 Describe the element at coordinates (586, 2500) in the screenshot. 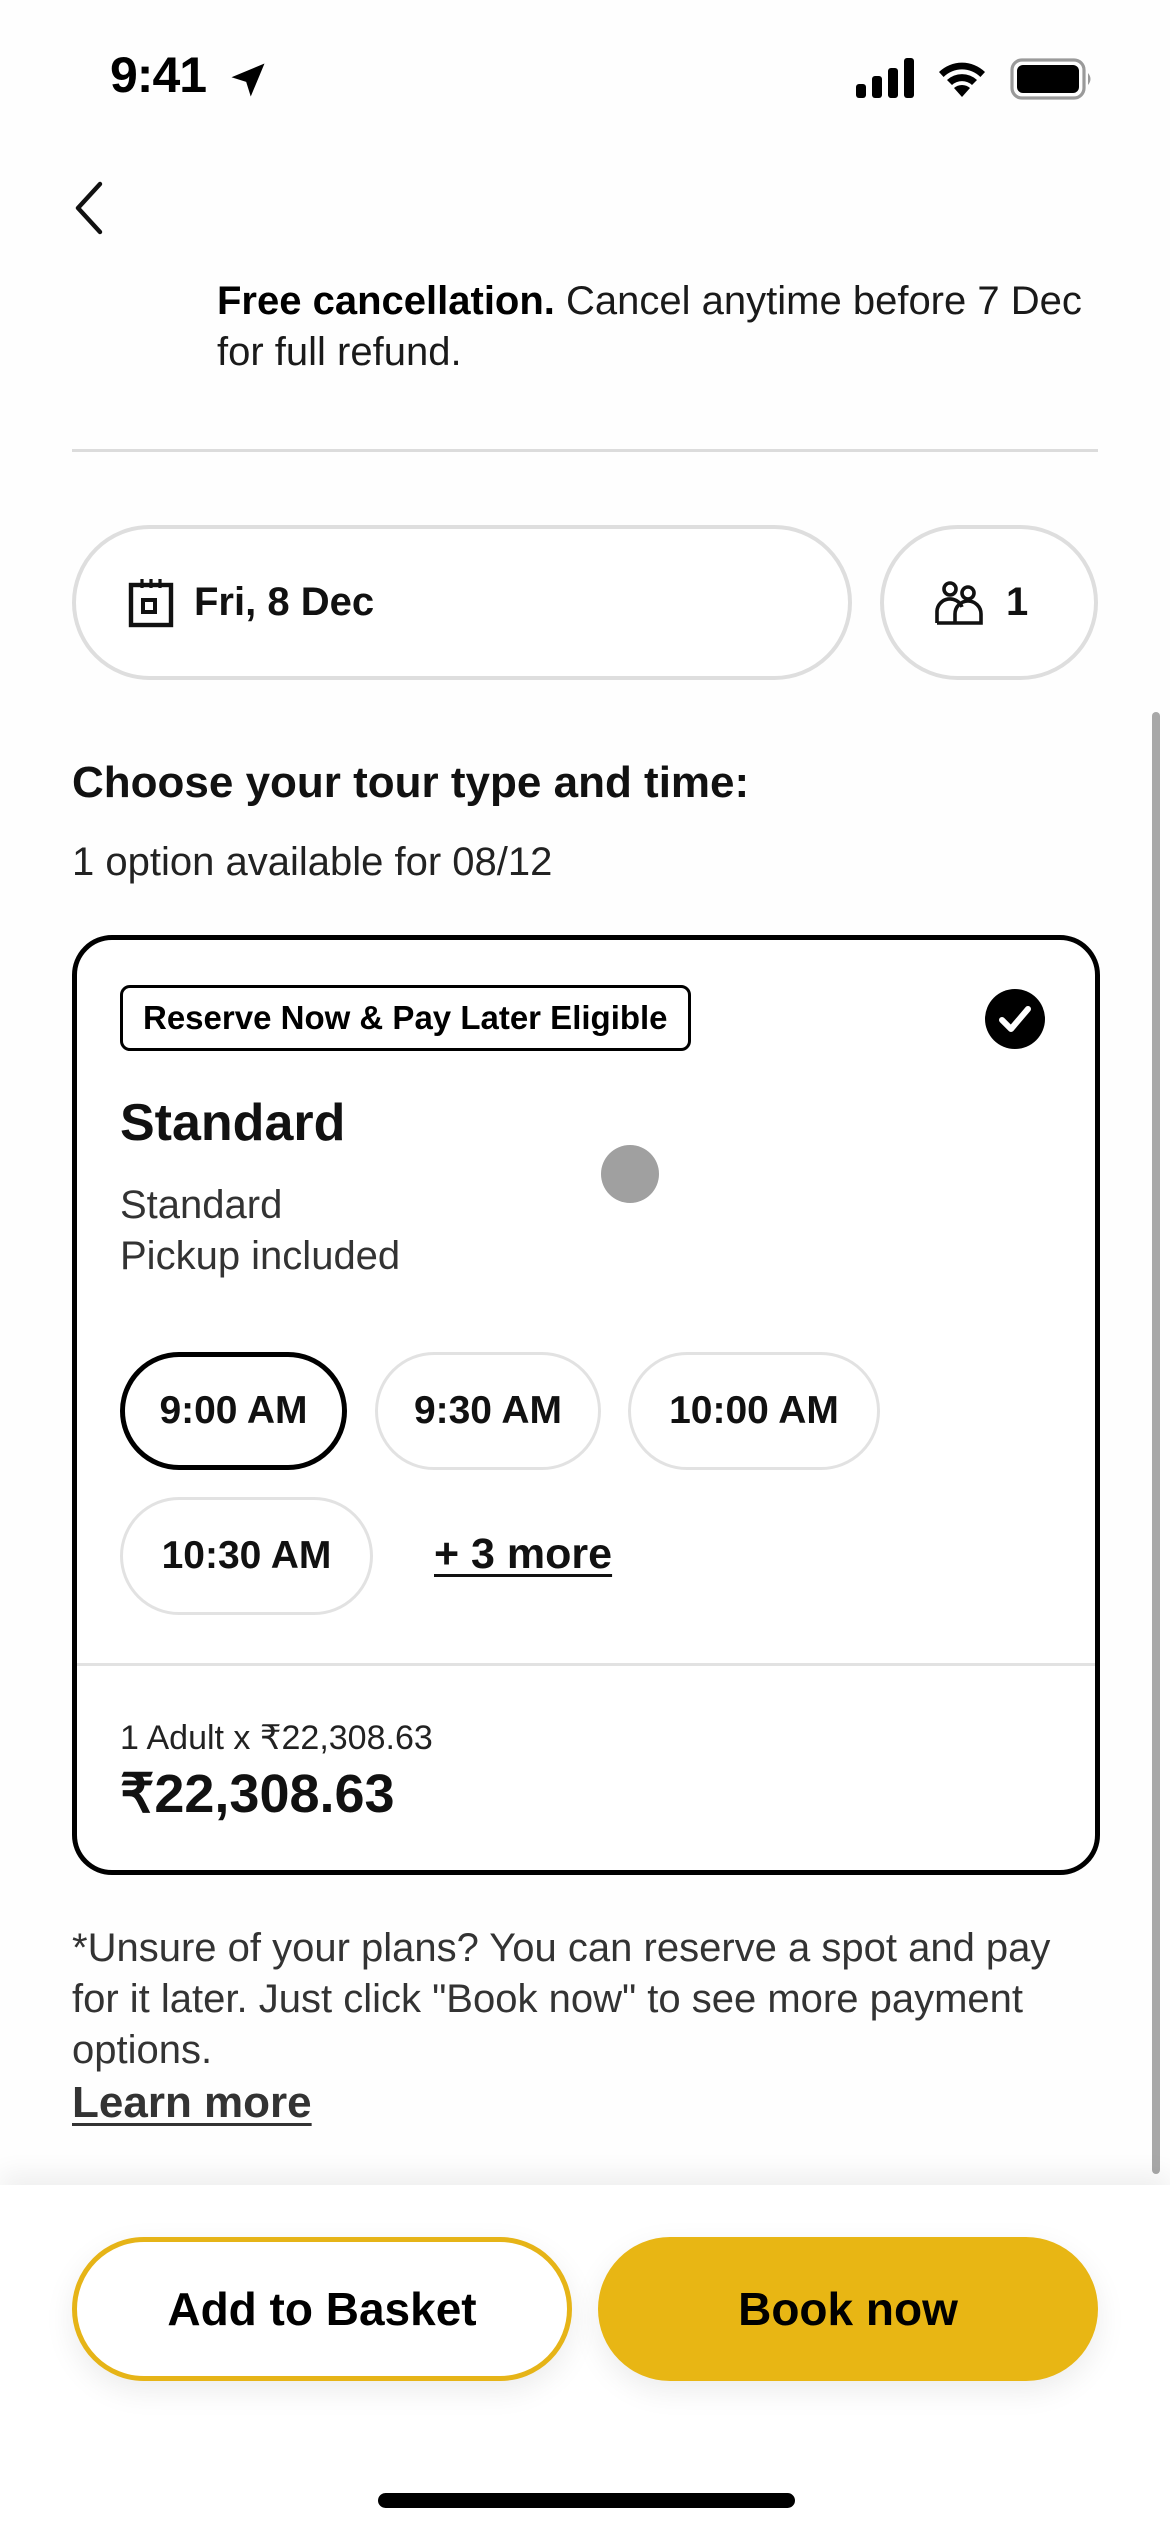

I see `home-indicator` at that location.